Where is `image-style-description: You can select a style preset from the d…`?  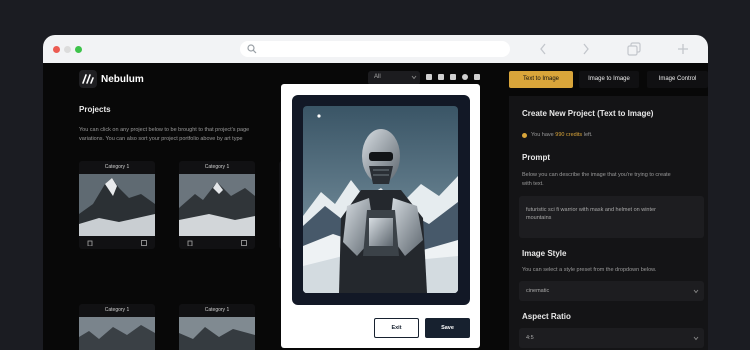 image-style-description: You can select a style preset from the d… is located at coordinates (589, 270).